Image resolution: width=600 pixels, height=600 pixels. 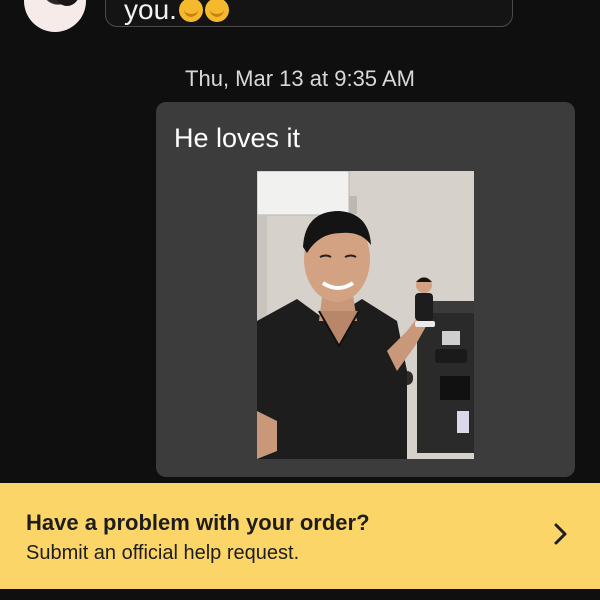 I want to click on previous-message-bubble: you., so click(x=309, y=13).